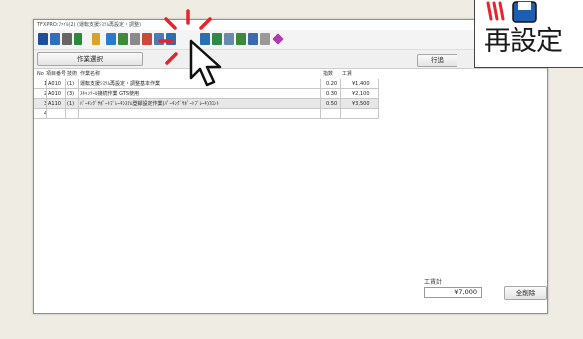  What do you see at coordinates (111, 39) in the screenshot?
I see `calendar-icon` at bounding box center [111, 39].